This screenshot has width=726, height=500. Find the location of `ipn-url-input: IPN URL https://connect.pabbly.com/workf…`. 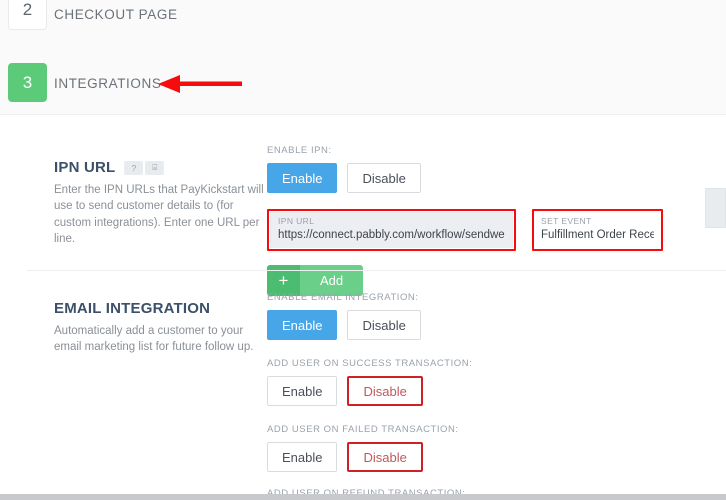

ipn-url-input: IPN URL https://connect.pabbly.com/workf… is located at coordinates (391, 230).